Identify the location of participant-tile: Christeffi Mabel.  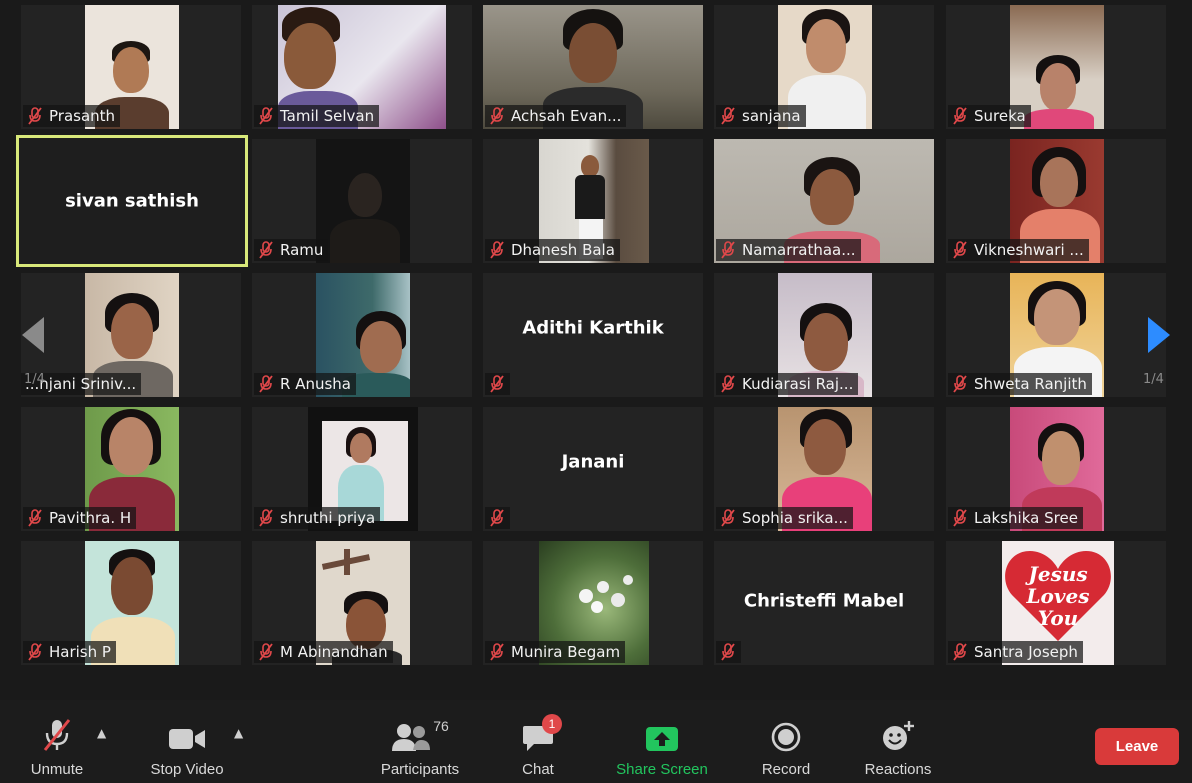
(824, 603).